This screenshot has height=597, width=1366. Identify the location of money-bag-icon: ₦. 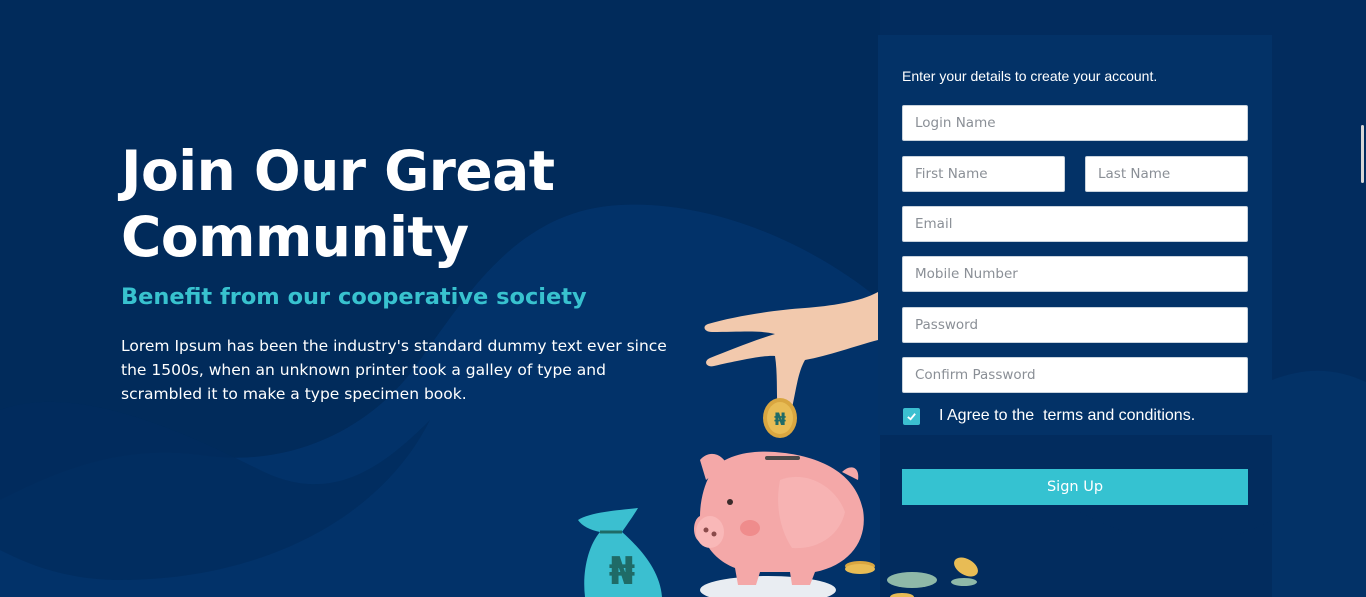
(620, 552).